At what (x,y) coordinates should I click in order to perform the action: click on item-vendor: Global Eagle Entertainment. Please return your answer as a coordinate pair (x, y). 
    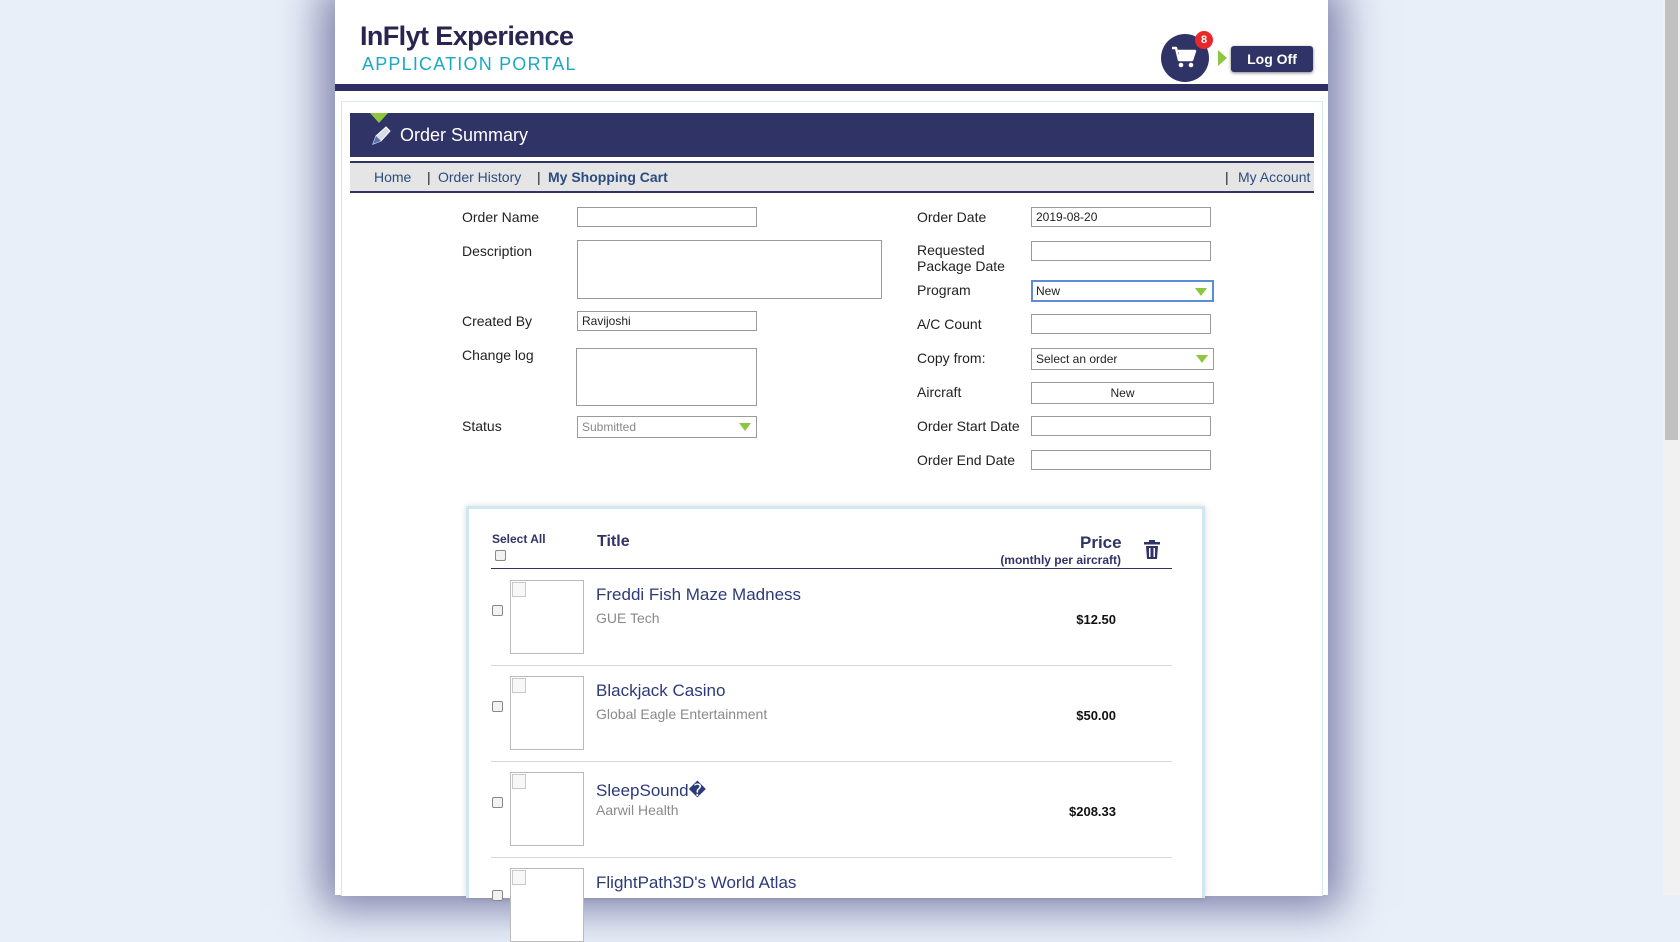
    Looking at the image, I should click on (682, 714).